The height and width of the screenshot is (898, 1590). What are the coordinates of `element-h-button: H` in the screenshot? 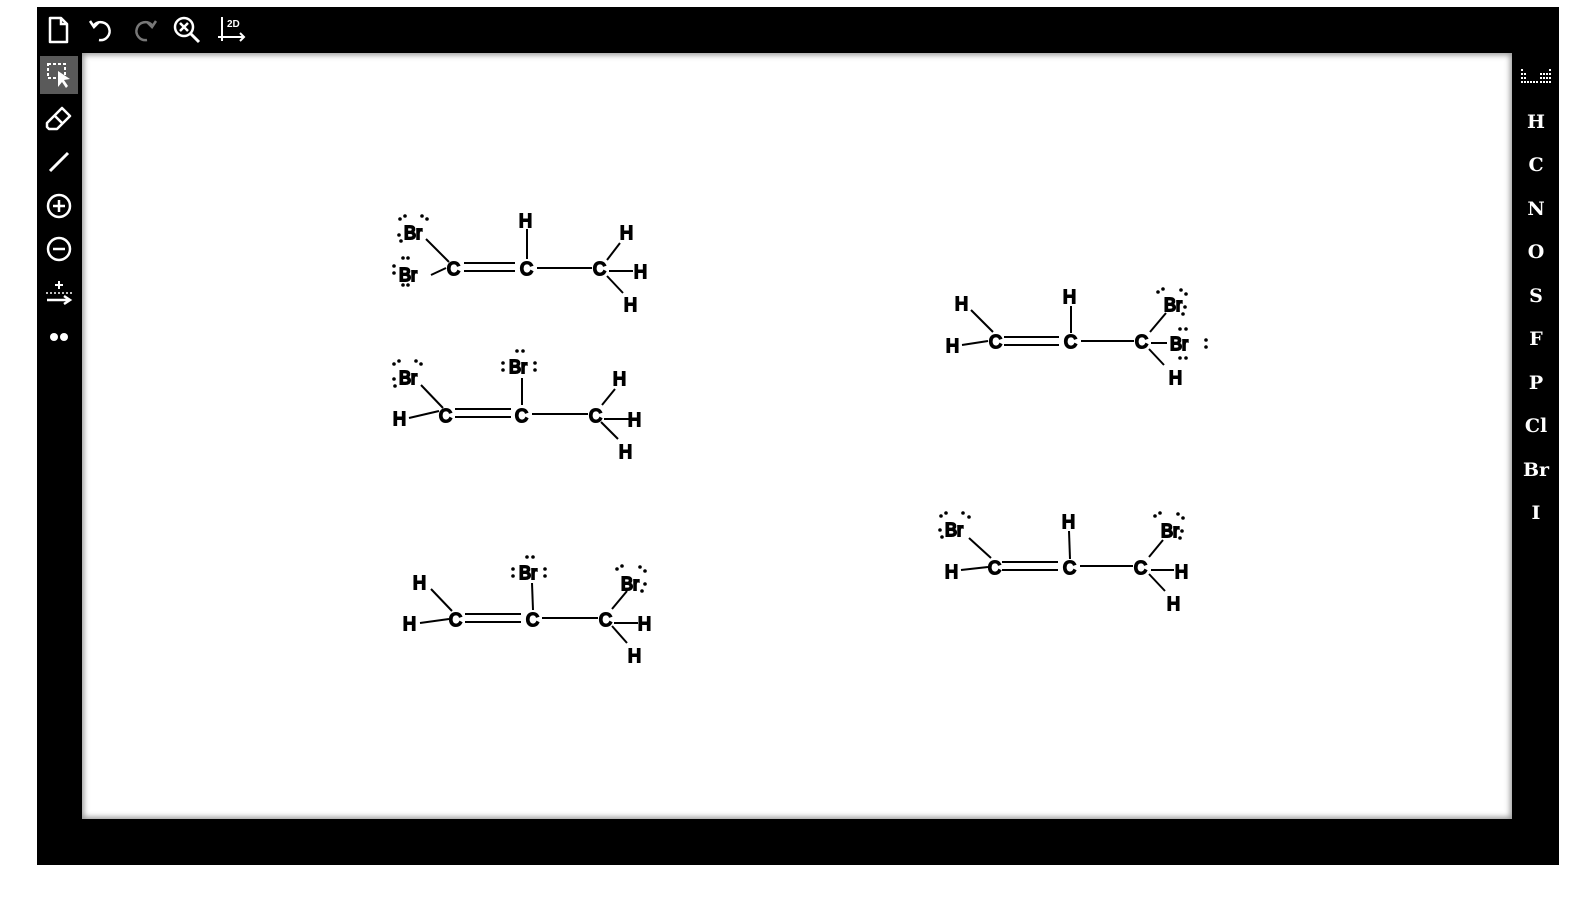 It's located at (1536, 122).